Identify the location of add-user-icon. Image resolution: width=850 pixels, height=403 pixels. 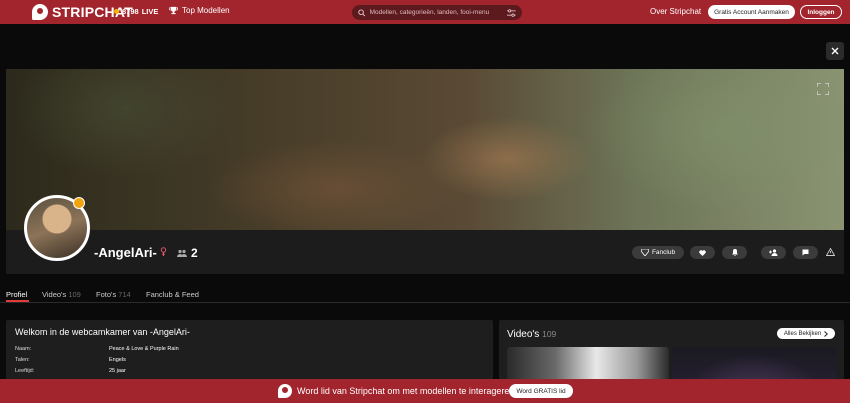
(773, 252).